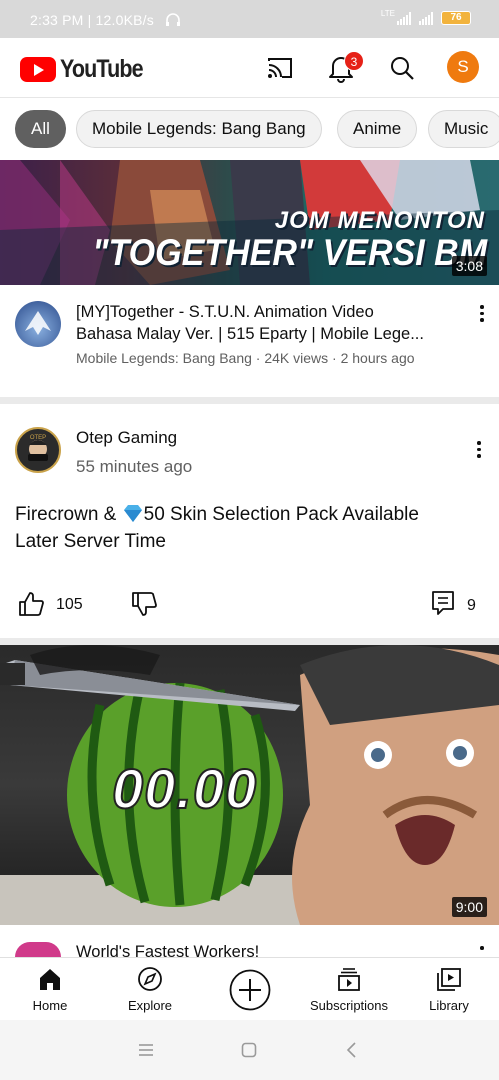 The image size is (499, 1080). I want to click on notification-badge: 3, so click(354, 61).